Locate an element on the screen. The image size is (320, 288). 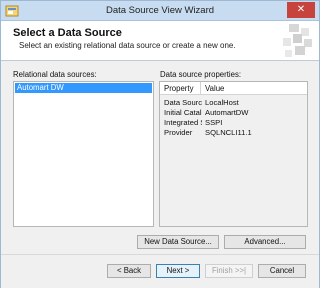
window-title: Data Source View Wizard is located at coordinates (160, 10).